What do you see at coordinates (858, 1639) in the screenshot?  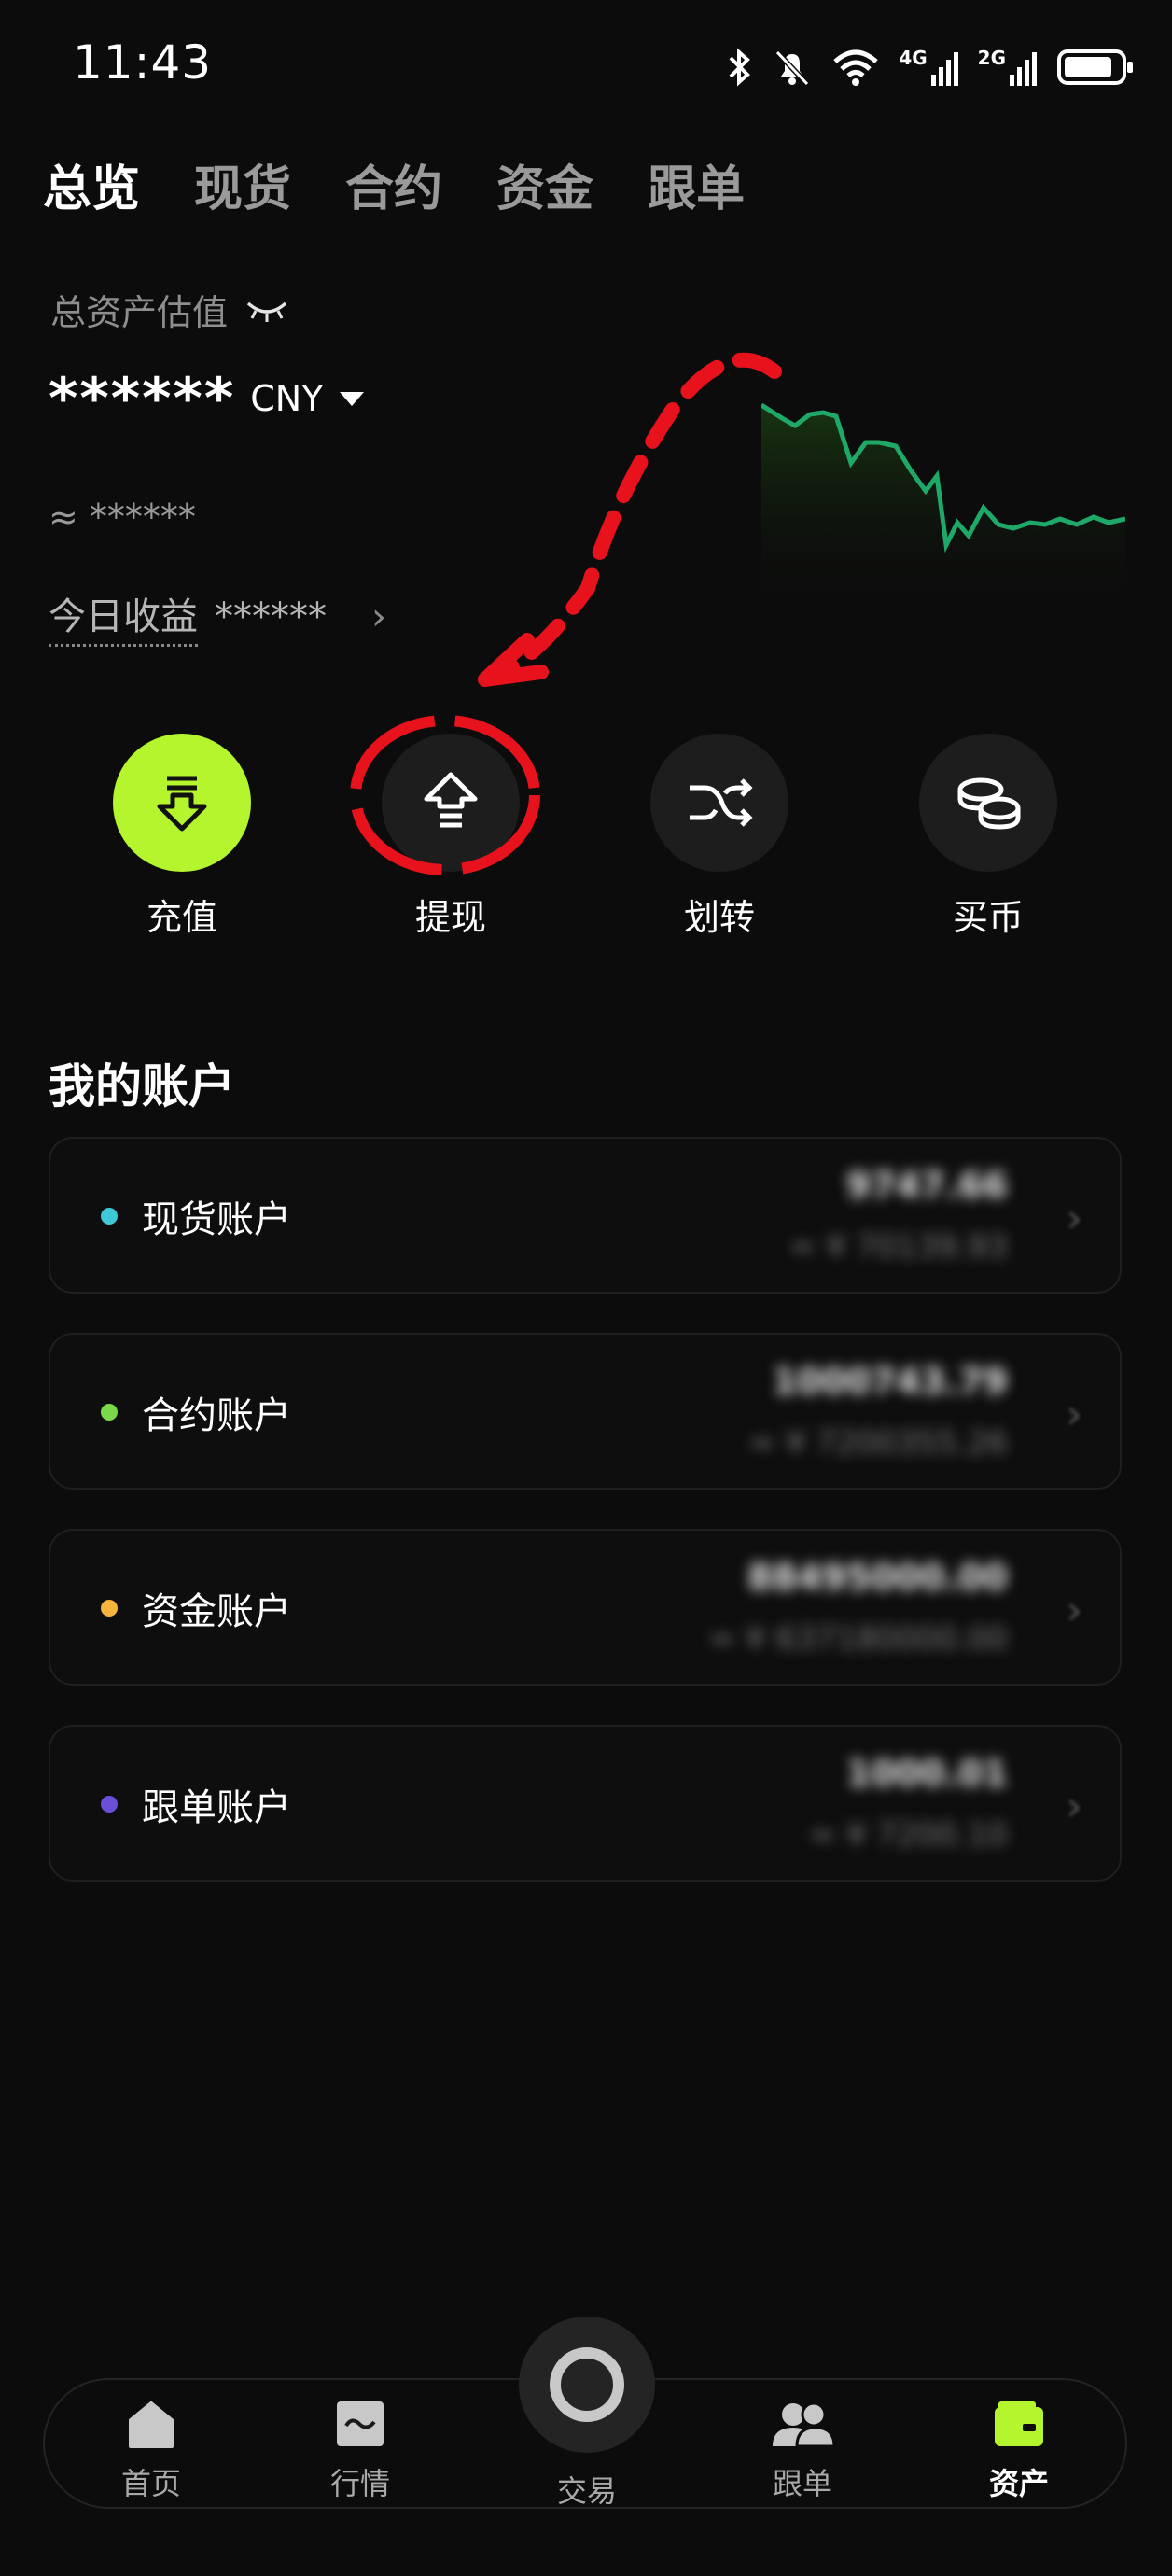 I see `account-approx: ≈ ¥ 637180000.00` at bounding box center [858, 1639].